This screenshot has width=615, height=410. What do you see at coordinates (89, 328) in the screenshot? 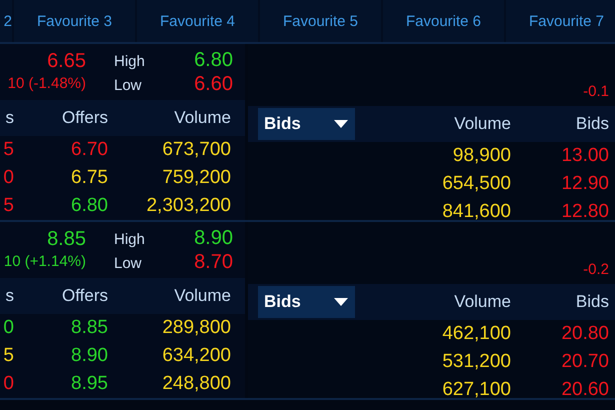
I see `offer-price: 8.85` at bounding box center [89, 328].